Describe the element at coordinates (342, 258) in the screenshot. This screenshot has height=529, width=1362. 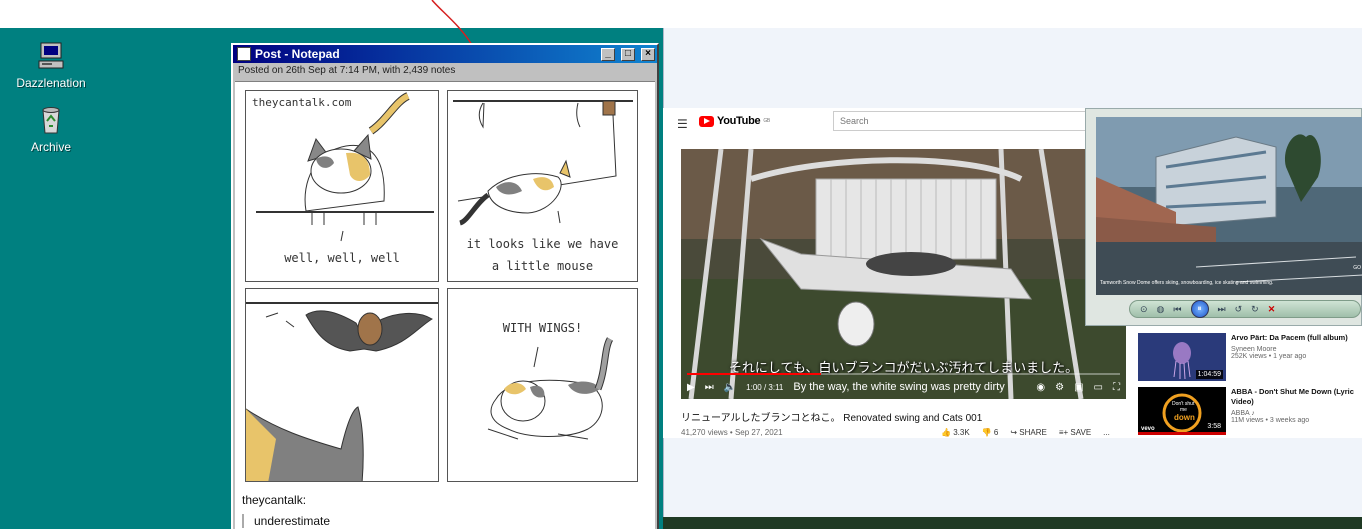
I see `panel-1-caption: well, well, well` at that location.